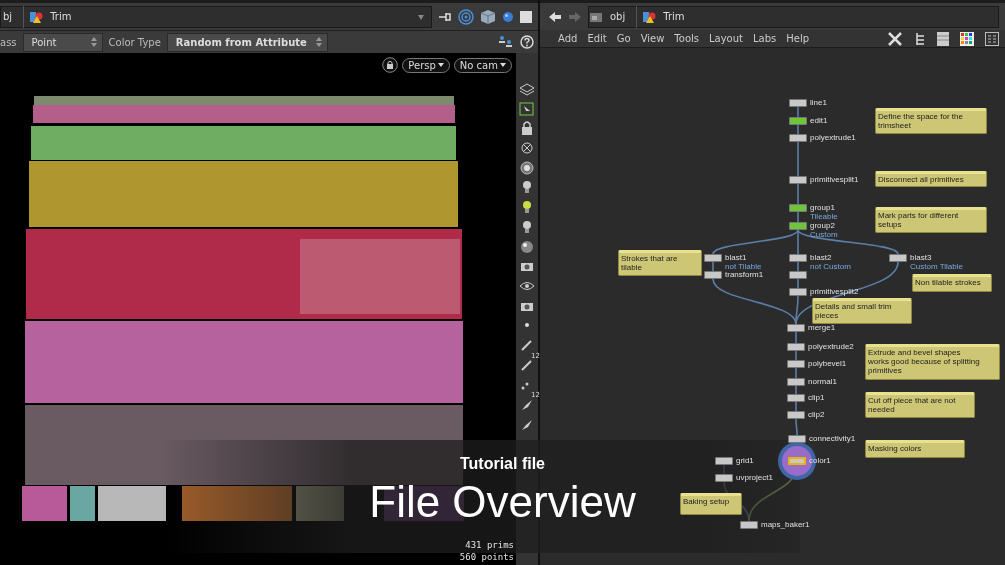  I want to click on parameter-label: ass, so click(8, 42).